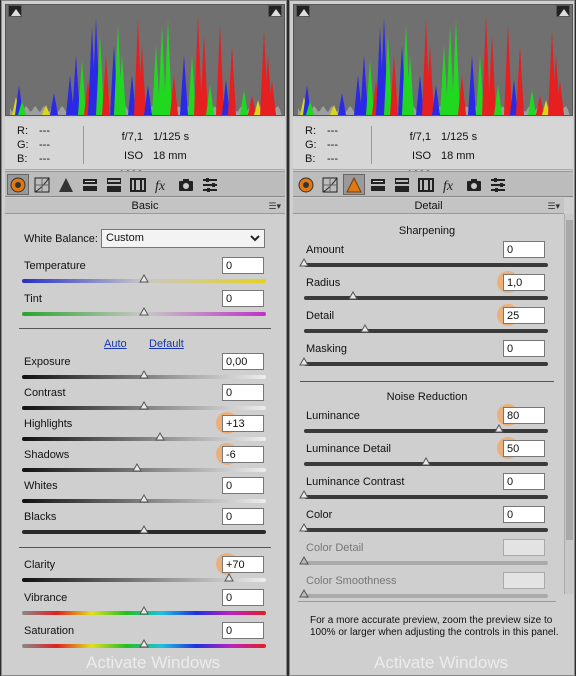 The height and width of the screenshot is (676, 576). I want to click on slider-radius-thumb, so click(352, 295).